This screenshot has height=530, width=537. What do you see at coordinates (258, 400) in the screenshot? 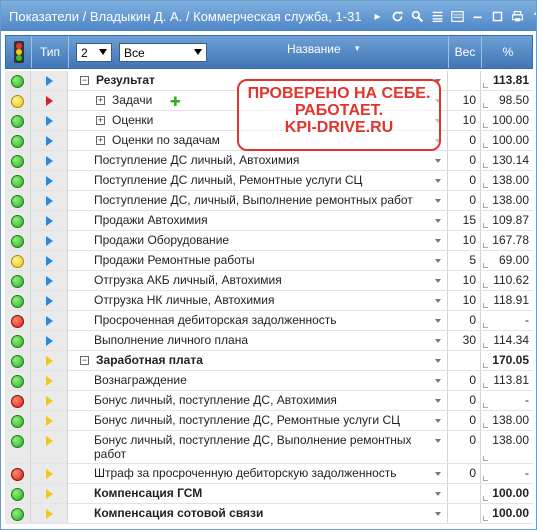
I see `name-cell: Бонус личный, поступление ДС, Автохимия` at bounding box center [258, 400].